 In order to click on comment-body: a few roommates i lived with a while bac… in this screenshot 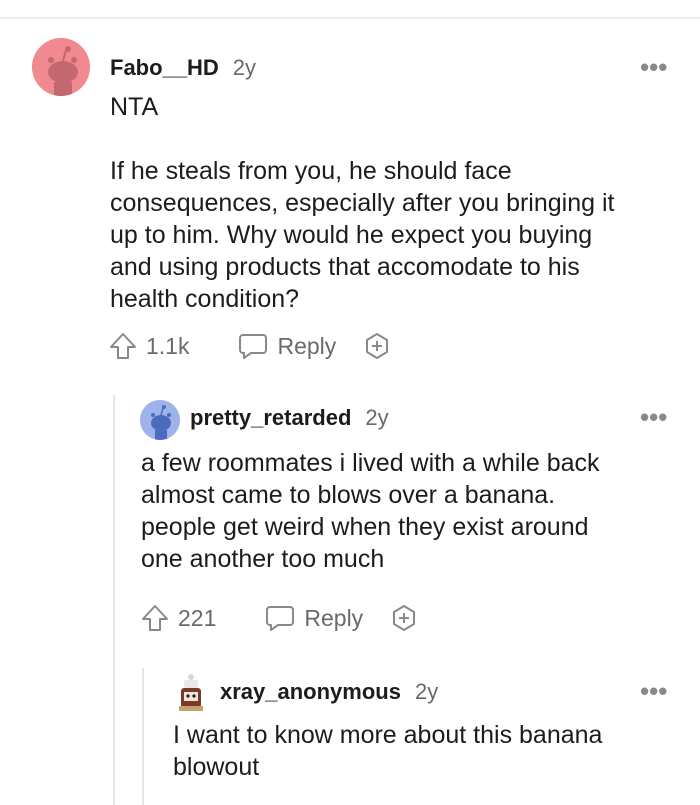, I will do `click(370, 511)`.